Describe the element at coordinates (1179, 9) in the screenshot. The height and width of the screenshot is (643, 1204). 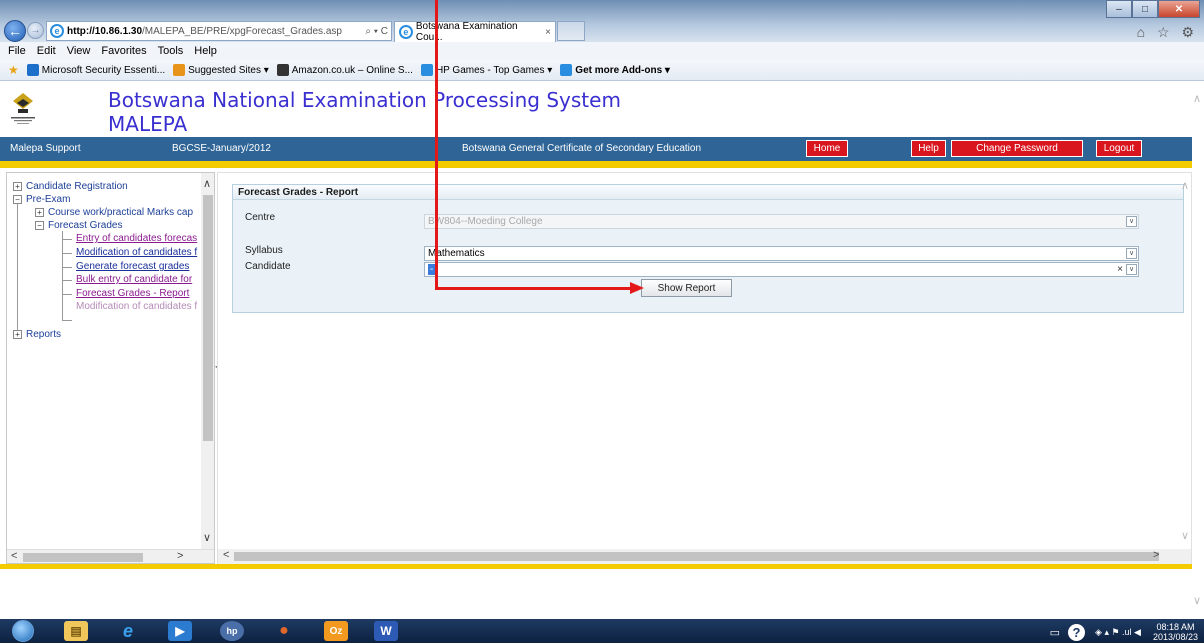
I see `close-button: ✕` at that location.